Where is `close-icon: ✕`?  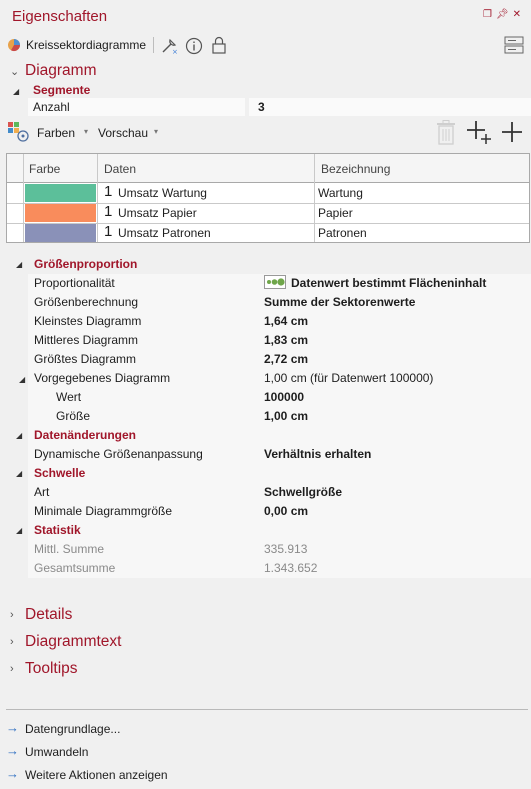 close-icon: ✕ is located at coordinates (519, 14).